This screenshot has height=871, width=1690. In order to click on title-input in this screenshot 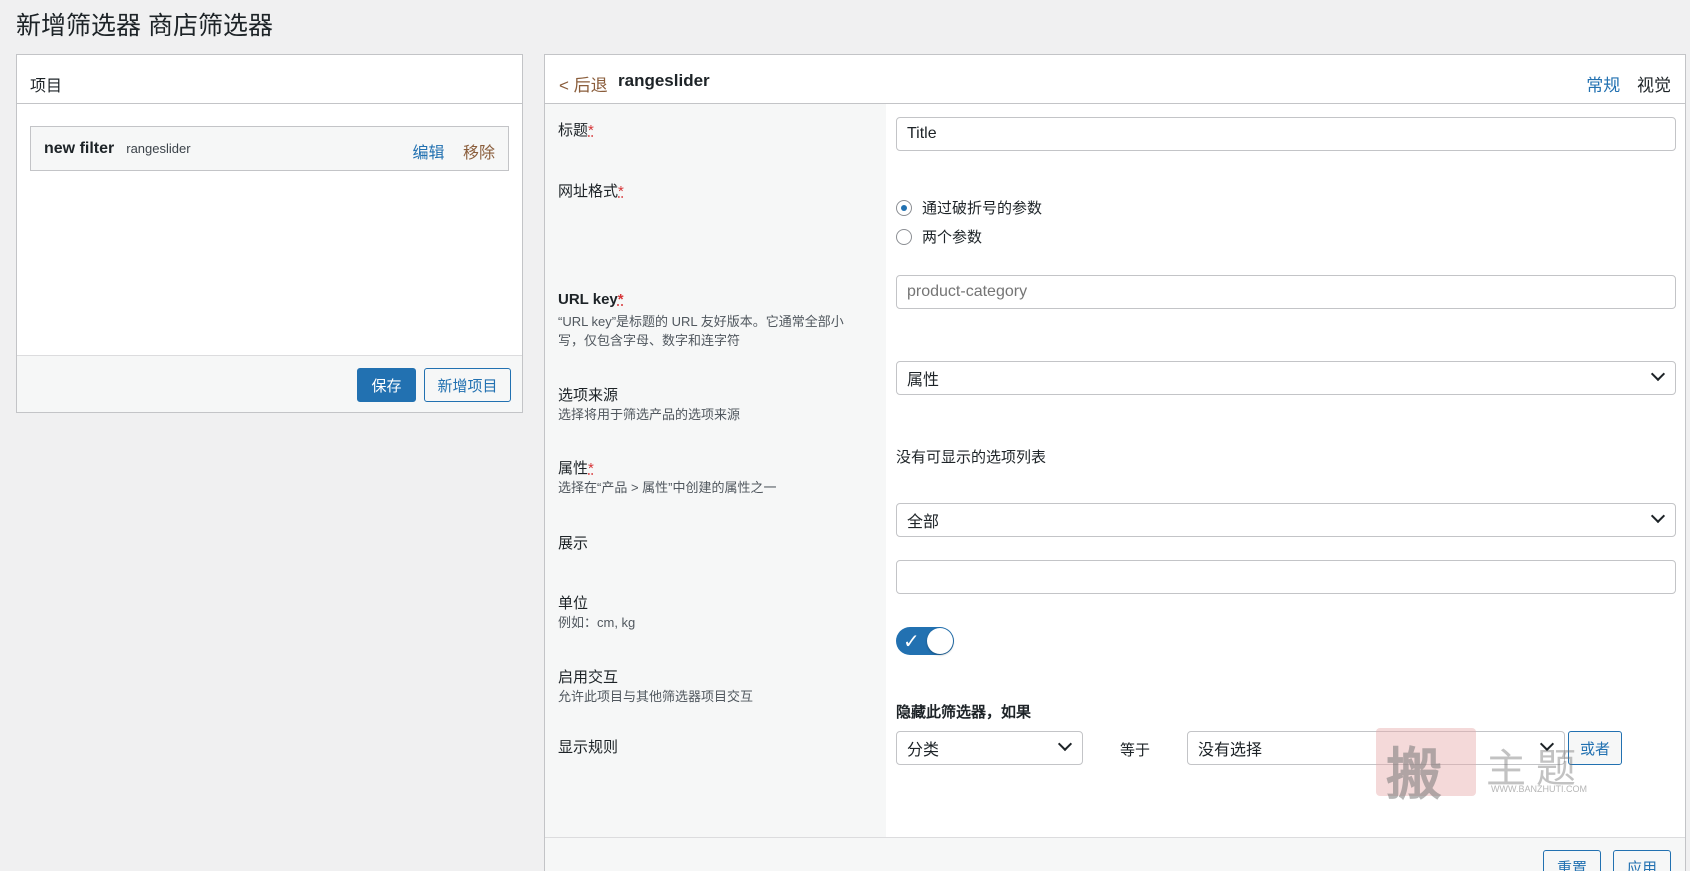, I will do `click(1286, 134)`.